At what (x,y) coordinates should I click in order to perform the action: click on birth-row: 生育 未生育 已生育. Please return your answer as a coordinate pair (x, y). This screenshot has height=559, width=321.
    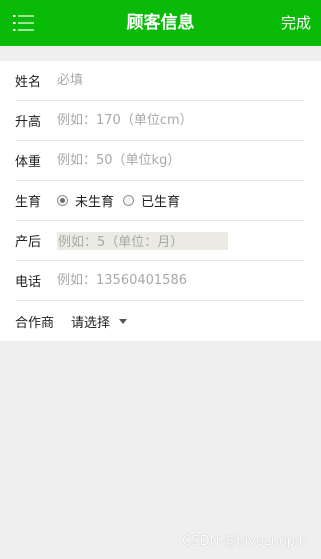
    Looking at the image, I should click on (160, 201).